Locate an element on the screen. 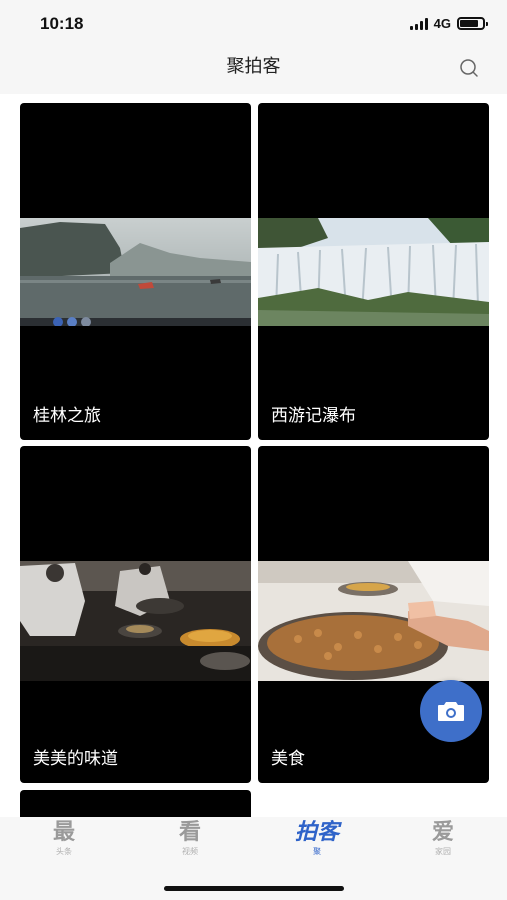 The image size is (507, 900). album-title: 西游记瀑布 is located at coordinates (313, 416).